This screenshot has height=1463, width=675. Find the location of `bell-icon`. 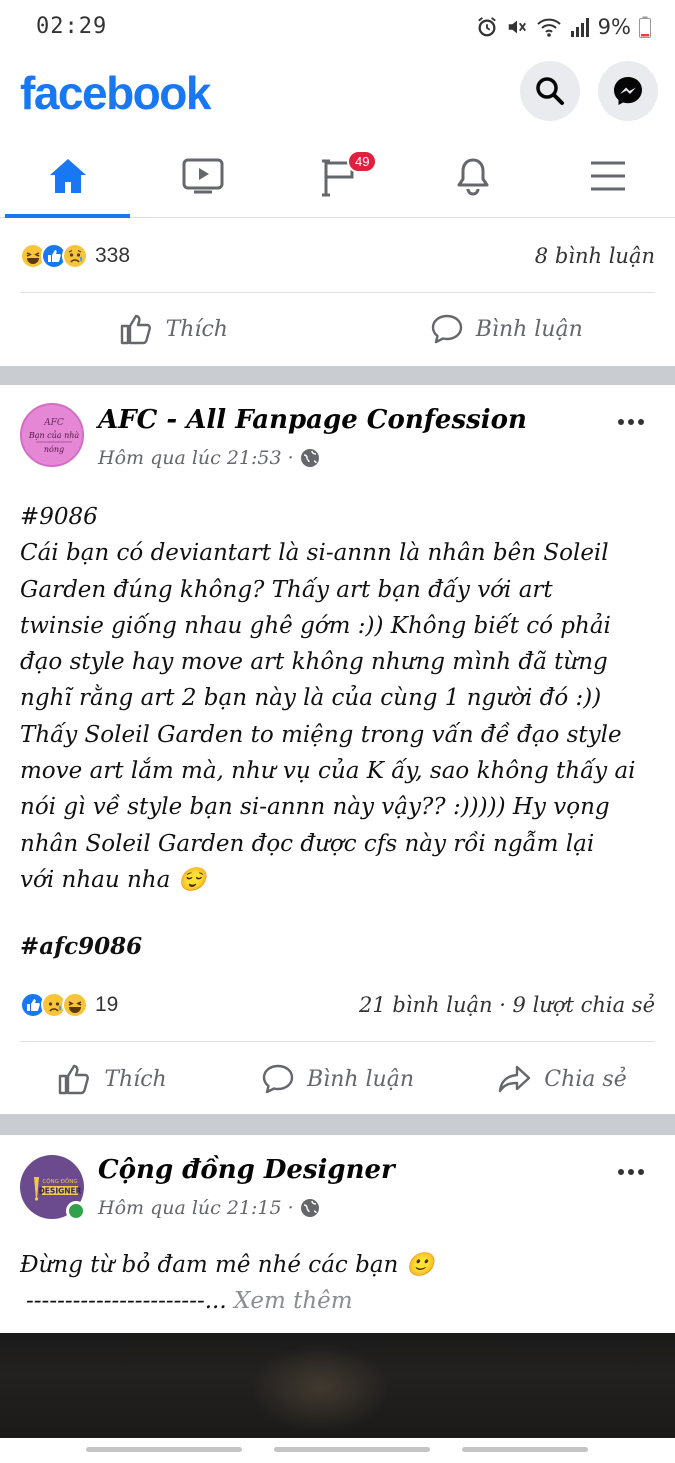

bell-icon is located at coordinates (472, 177).